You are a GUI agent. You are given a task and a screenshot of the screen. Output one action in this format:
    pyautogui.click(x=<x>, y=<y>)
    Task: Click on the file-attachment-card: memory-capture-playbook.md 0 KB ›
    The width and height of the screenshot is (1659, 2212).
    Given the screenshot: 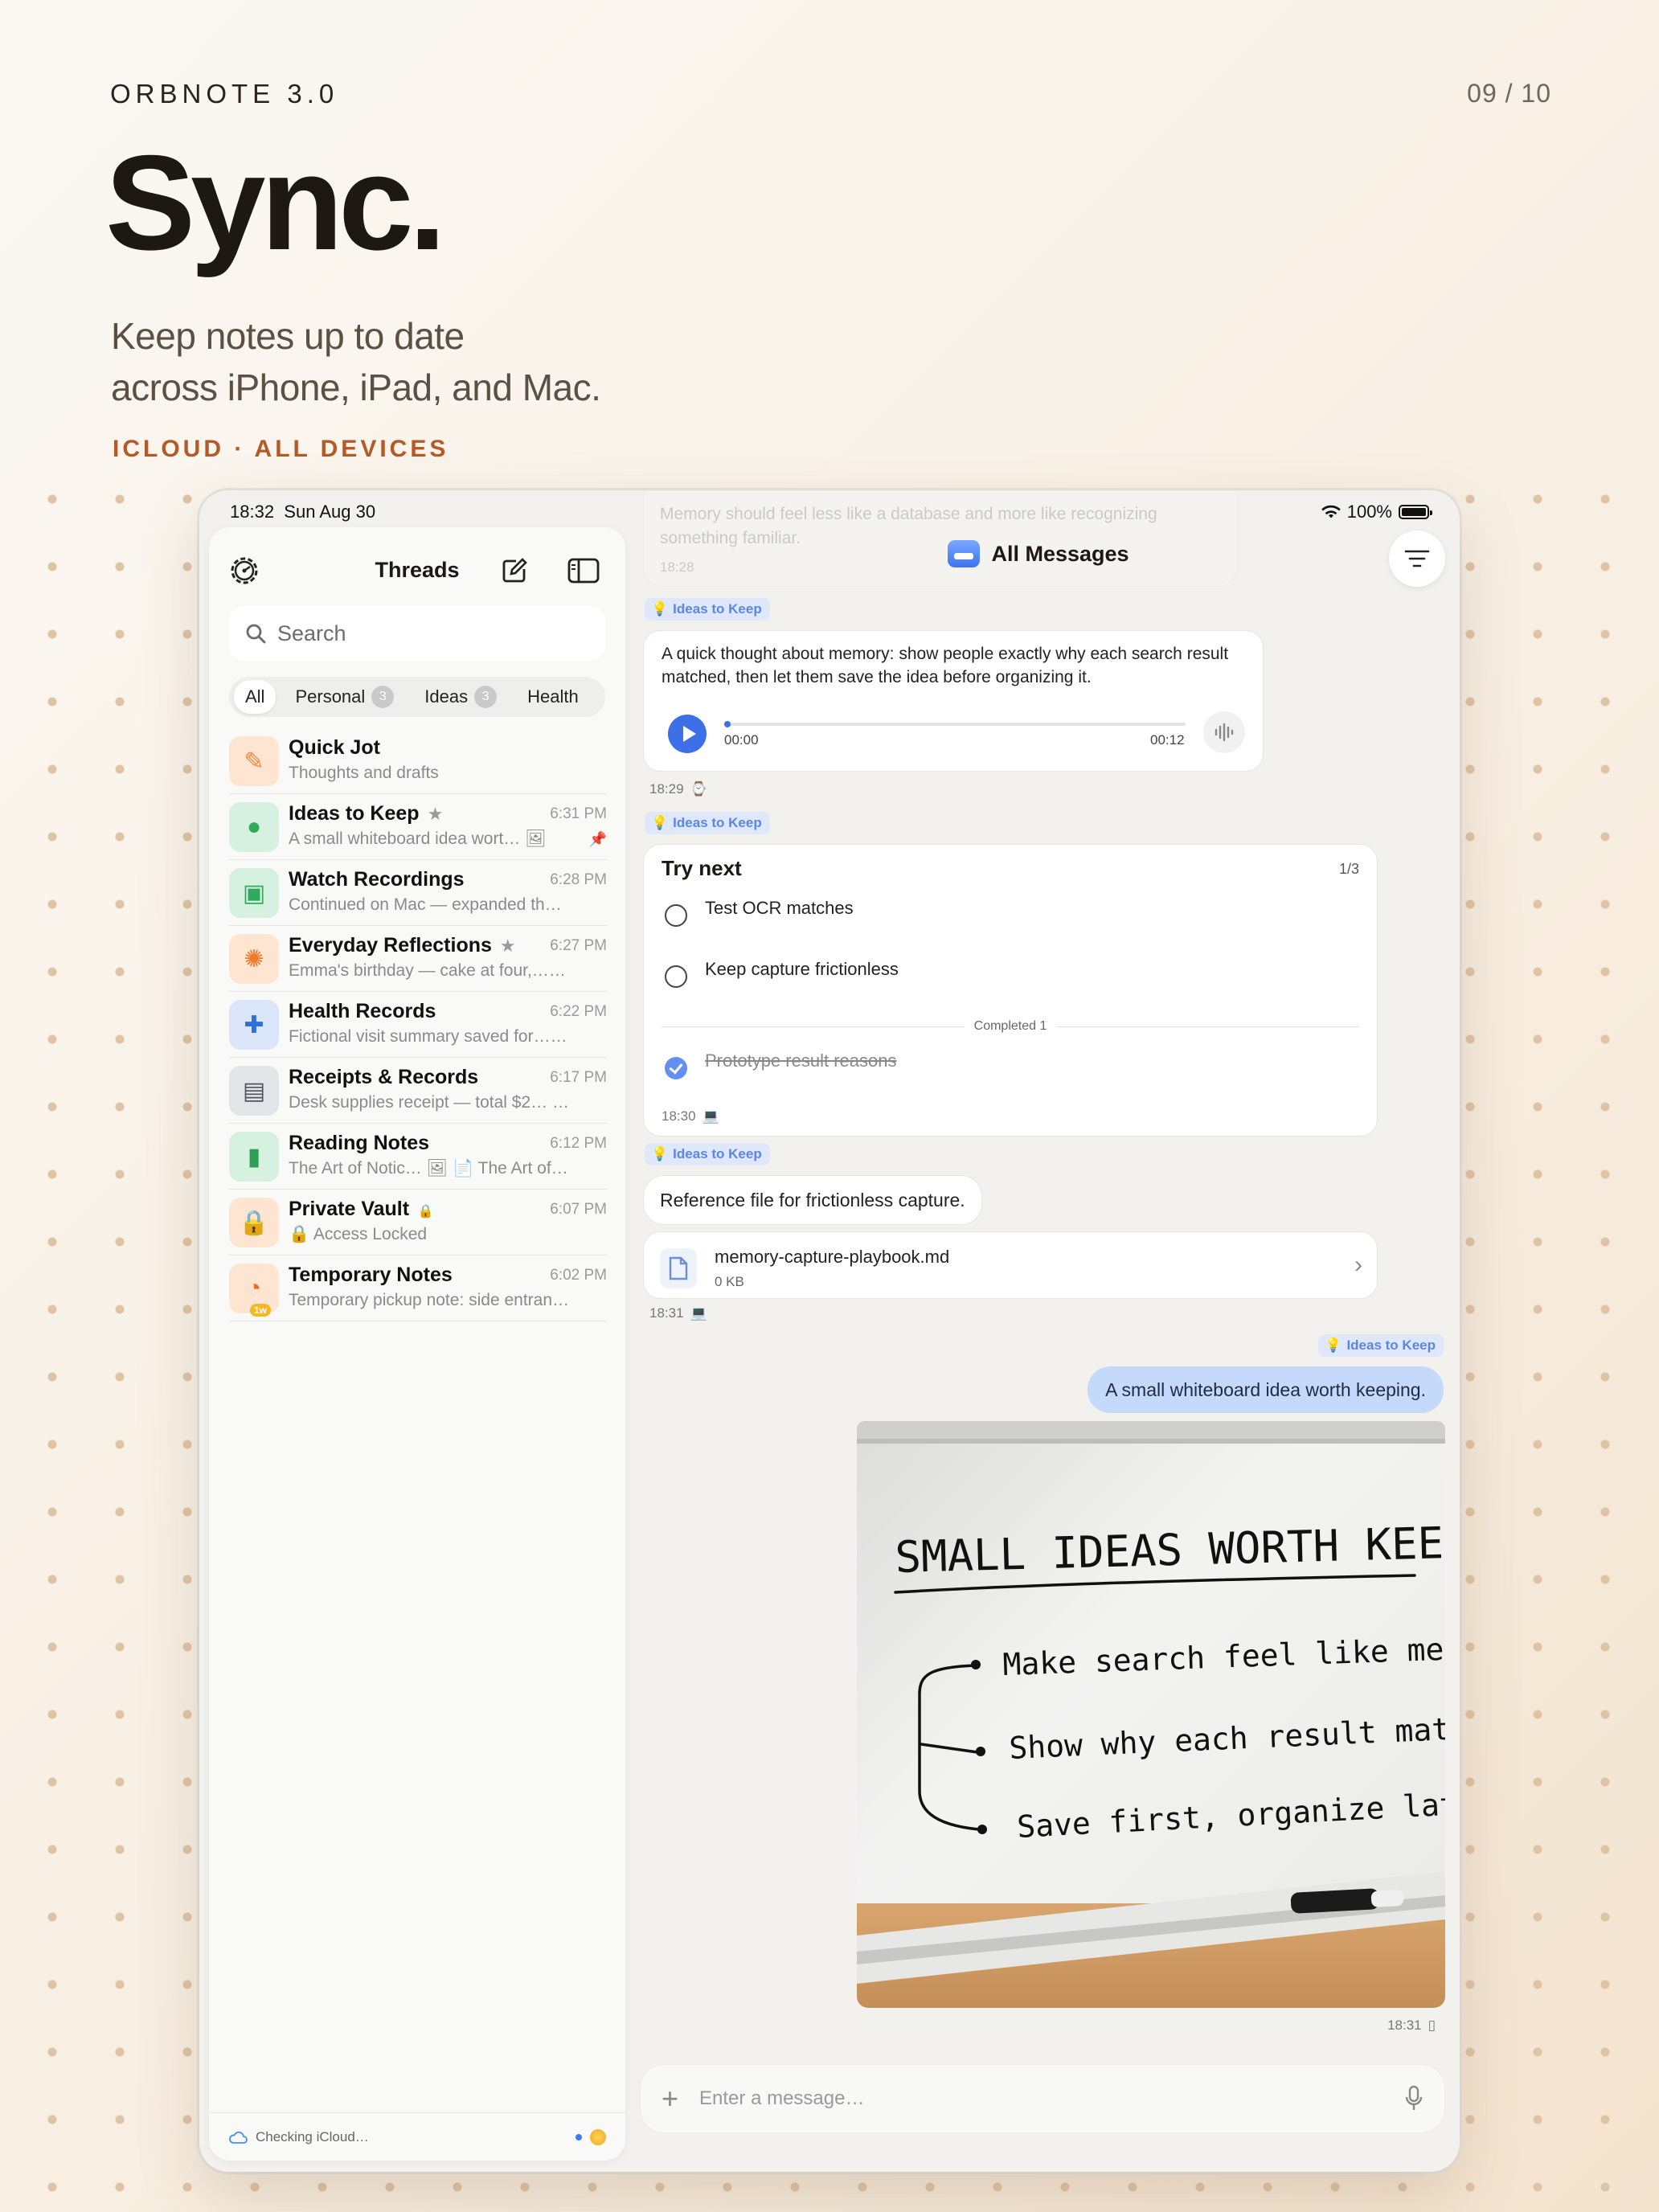 What is the action you would take?
    pyautogui.click(x=1011, y=1265)
    